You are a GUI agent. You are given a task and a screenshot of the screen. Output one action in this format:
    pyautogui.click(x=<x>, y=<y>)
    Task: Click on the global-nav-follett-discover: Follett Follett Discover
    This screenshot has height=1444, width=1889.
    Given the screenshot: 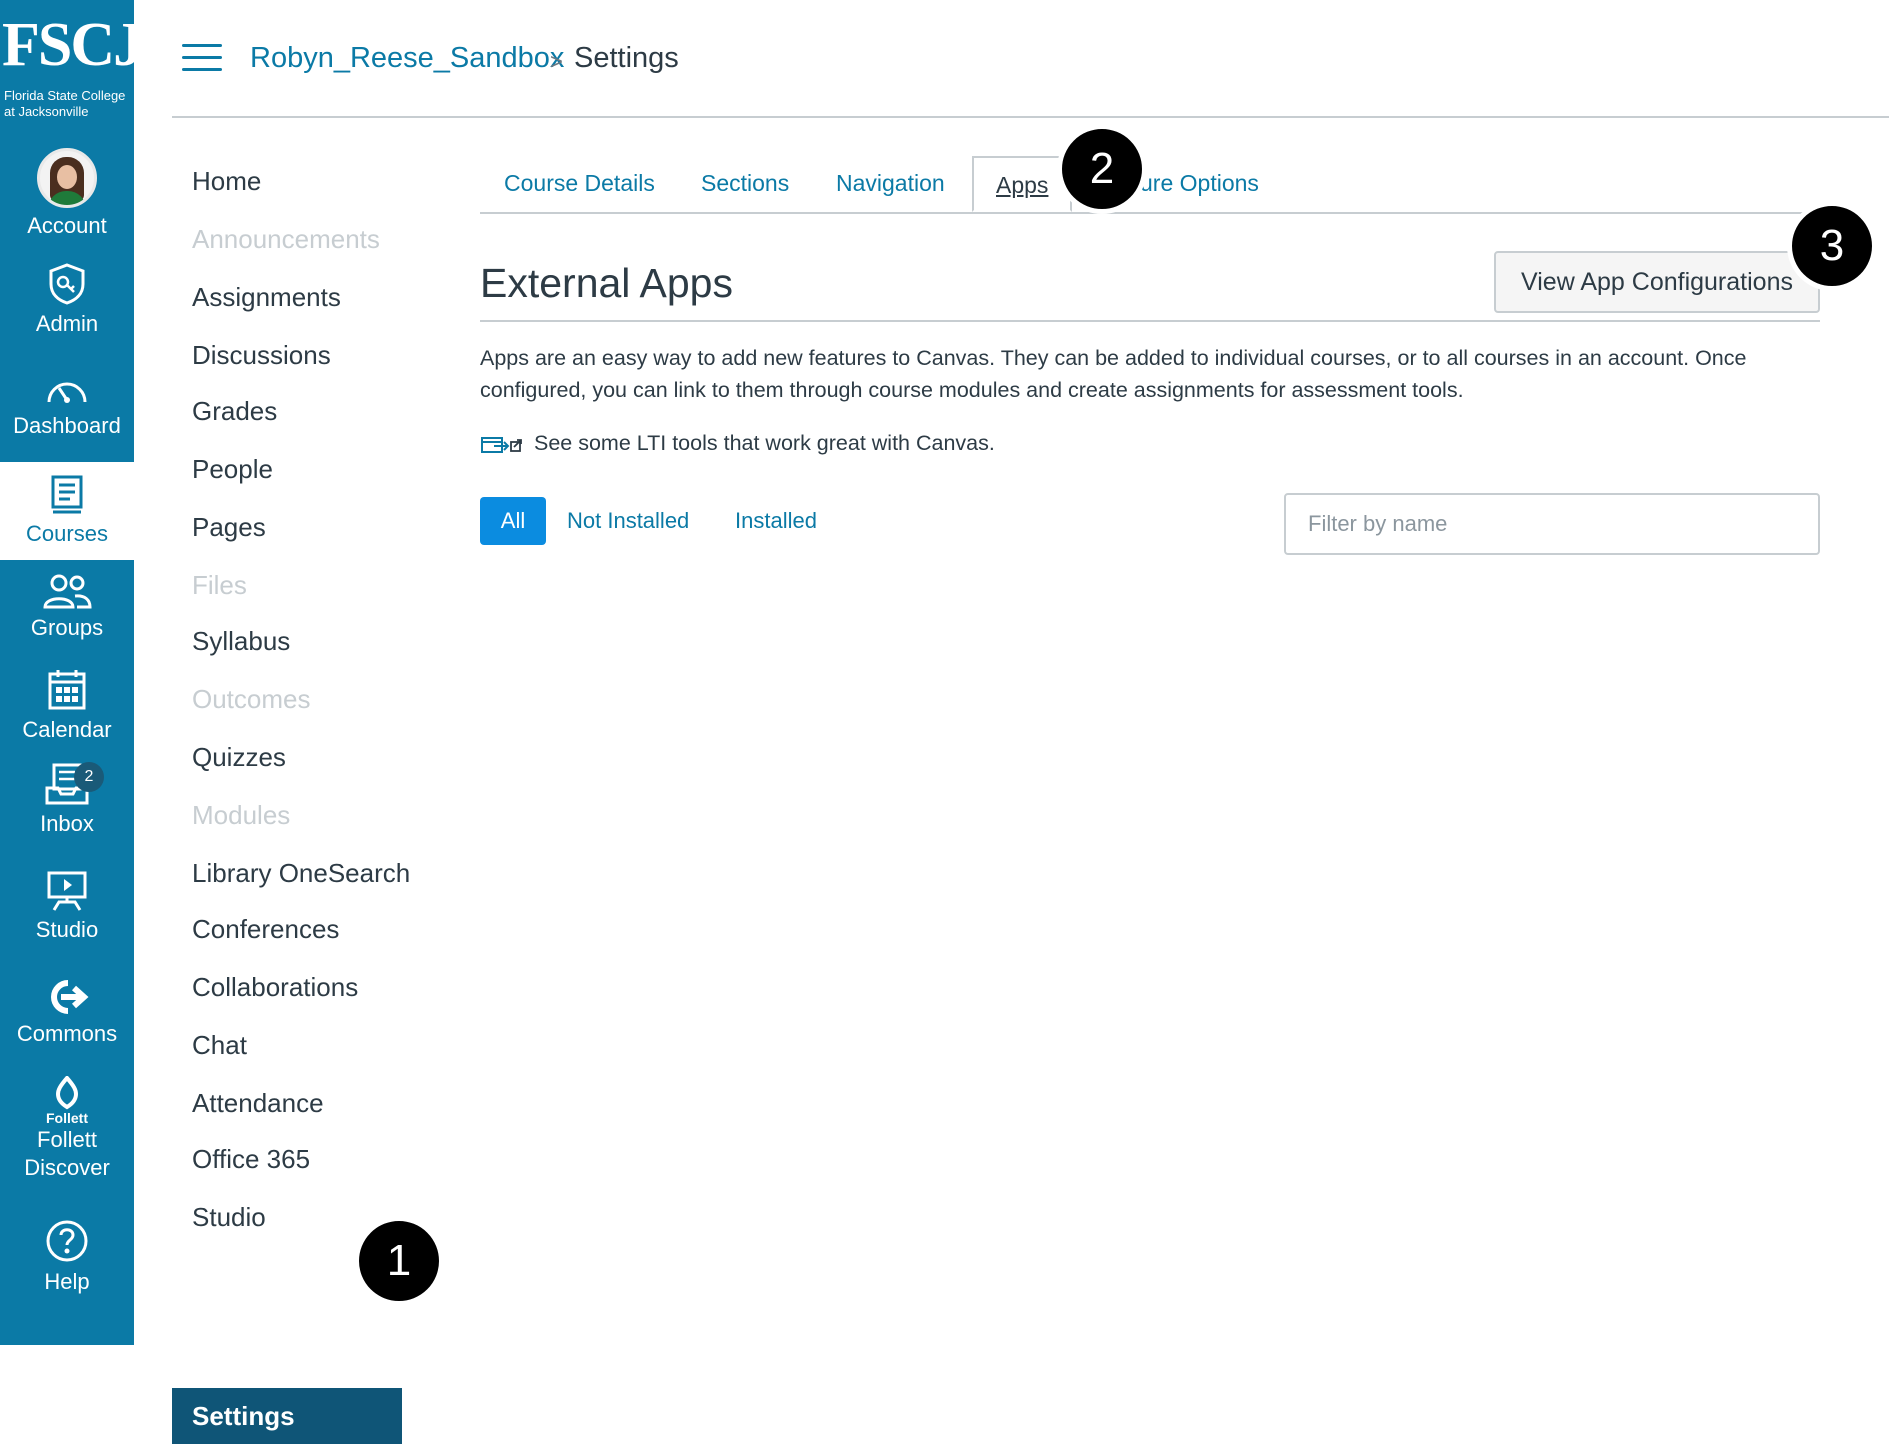 What is the action you would take?
    pyautogui.click(x=67, y=1129)
    